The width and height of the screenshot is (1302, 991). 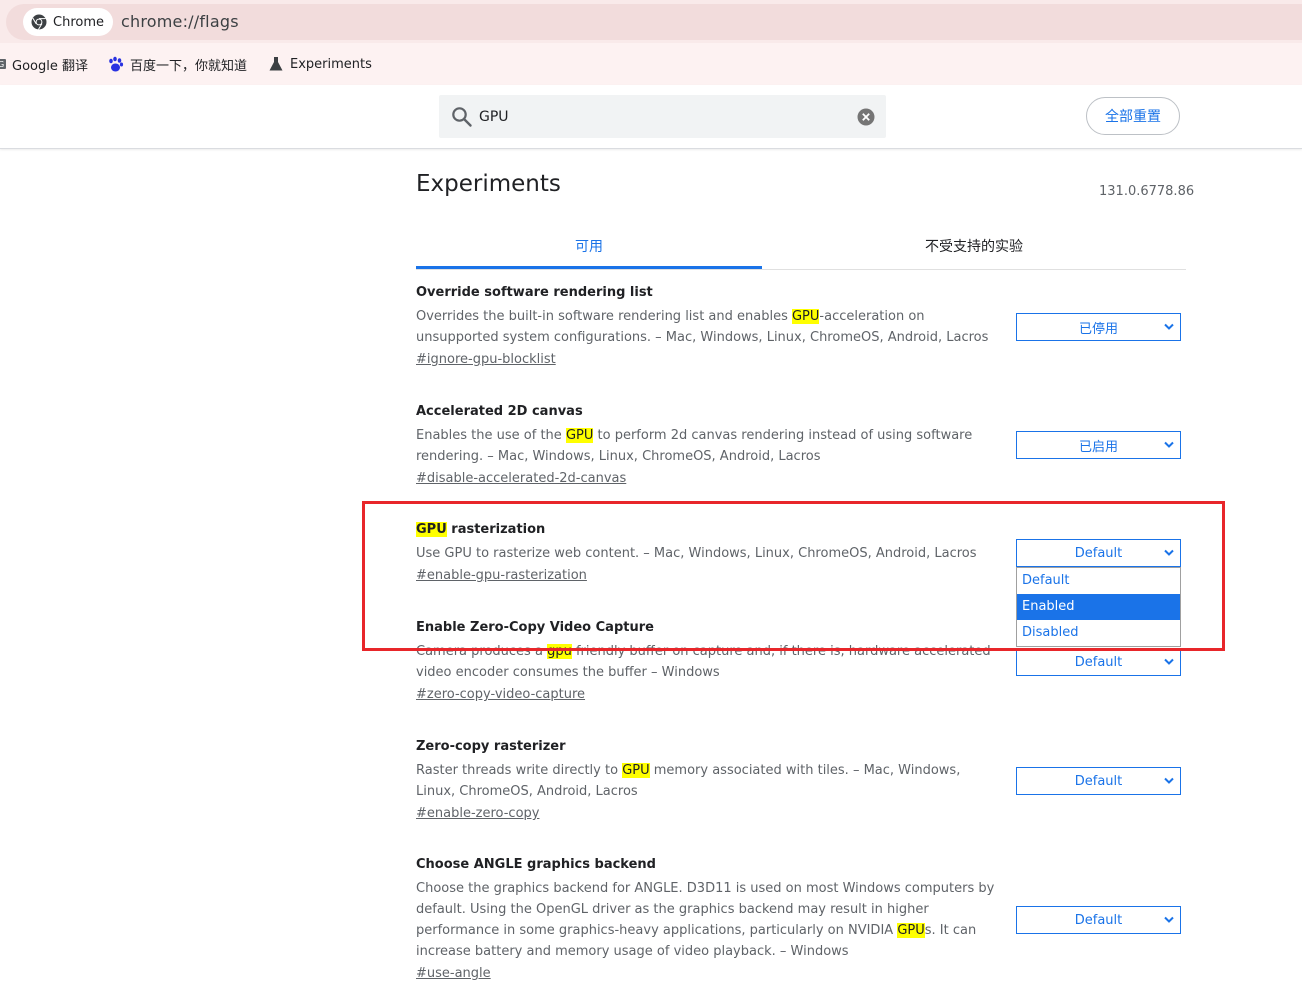 What do you see at coordinates (801, 412) in the screenshot?
I see `experiment-title: Accelerated 2D canvas` at bounding box center [801, 412].